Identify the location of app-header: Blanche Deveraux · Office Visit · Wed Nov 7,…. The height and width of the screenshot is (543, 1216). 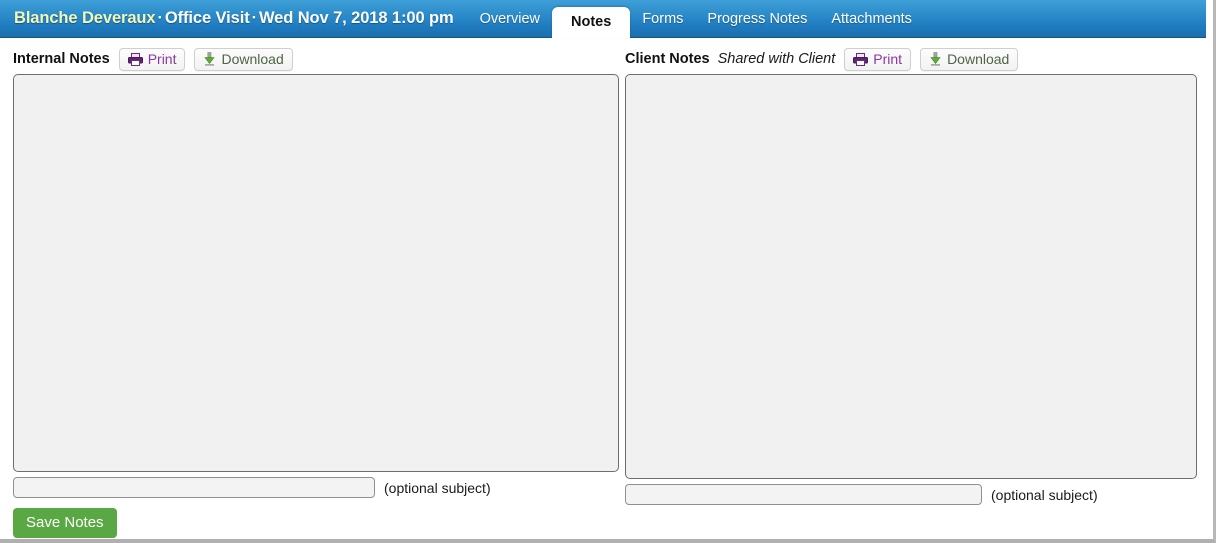
(603, 19).